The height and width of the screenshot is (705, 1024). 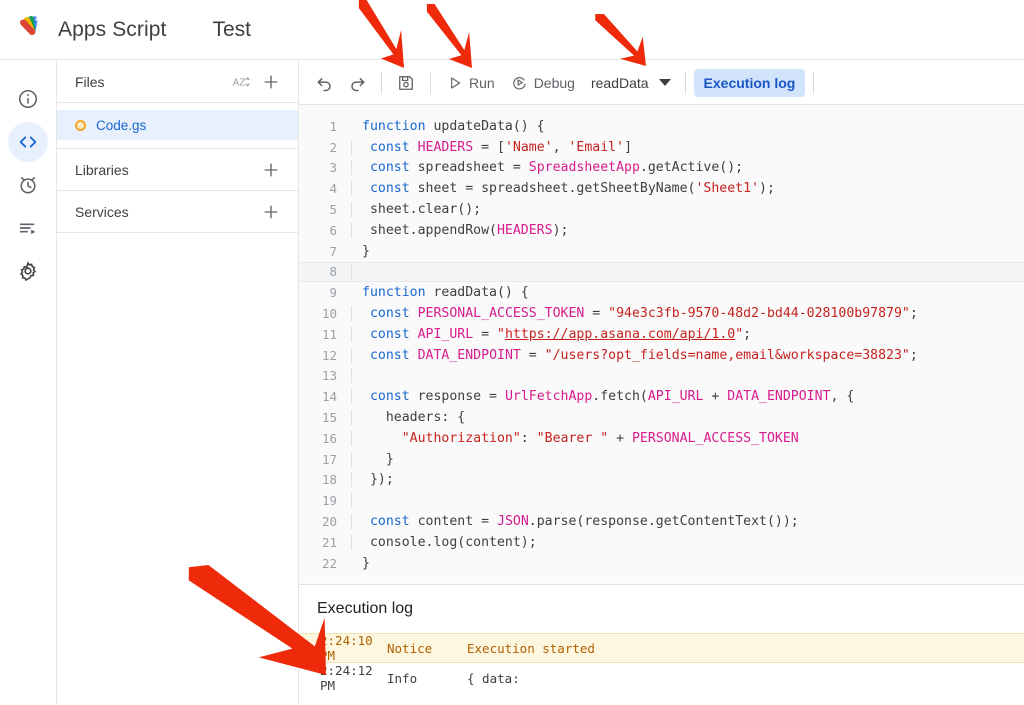 What do you see at coordinates (333, 168) in the screenshot?
I see `line-number: 3` at bounding box center [333, 168].